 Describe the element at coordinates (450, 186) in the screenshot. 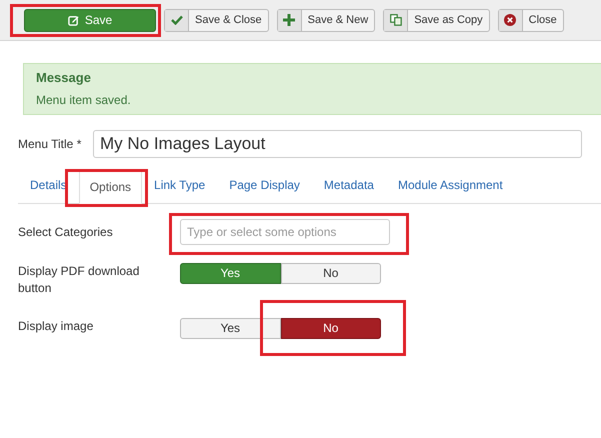

I see `tab: Module Assignment` at that location.